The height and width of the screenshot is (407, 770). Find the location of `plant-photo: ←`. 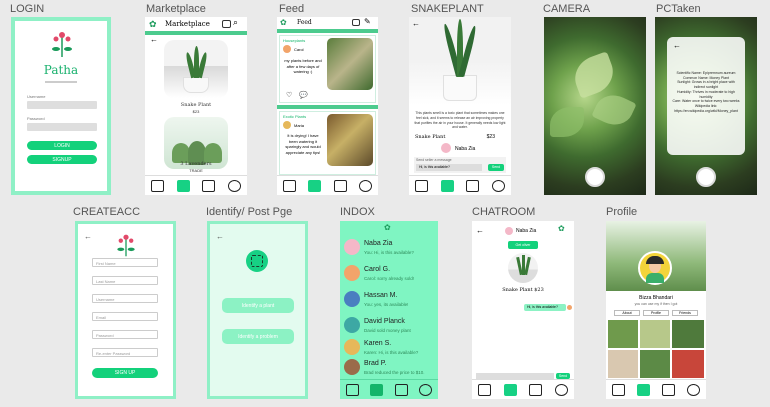

plant-photo: ← is located at coordinates (460, 61).